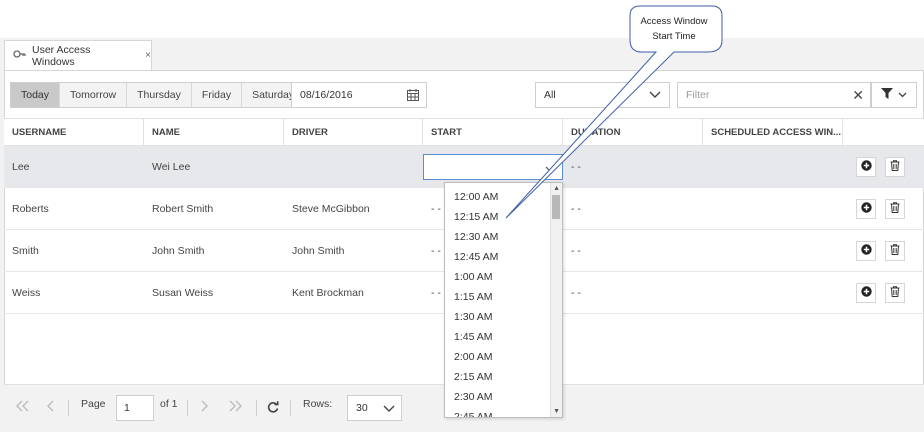 The image size is (924, 432). I want to click on time-option: 12:00 AM, so click(503, 197).